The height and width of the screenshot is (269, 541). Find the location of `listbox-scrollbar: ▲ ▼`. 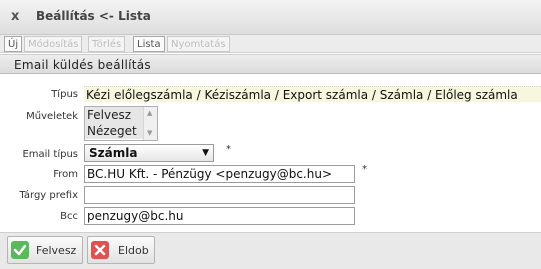

listbox-scrollbar: ▲ ▼ is located at coordinates (150, 123).